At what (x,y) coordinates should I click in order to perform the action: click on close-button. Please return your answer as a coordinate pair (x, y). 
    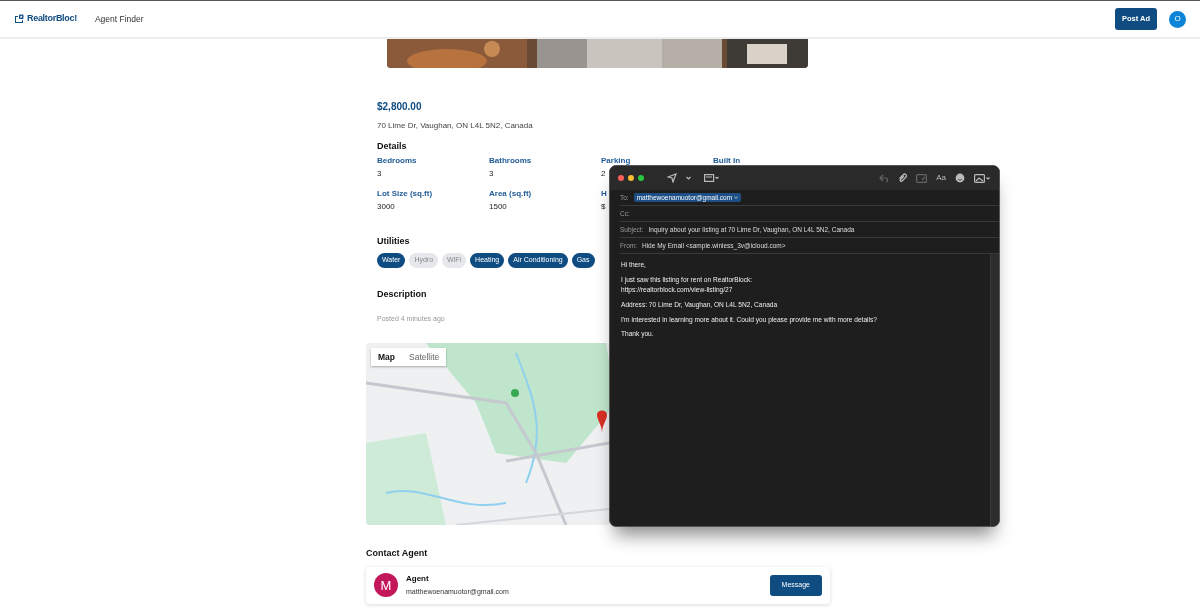
    Looking at the image, I should click on (621, 178).